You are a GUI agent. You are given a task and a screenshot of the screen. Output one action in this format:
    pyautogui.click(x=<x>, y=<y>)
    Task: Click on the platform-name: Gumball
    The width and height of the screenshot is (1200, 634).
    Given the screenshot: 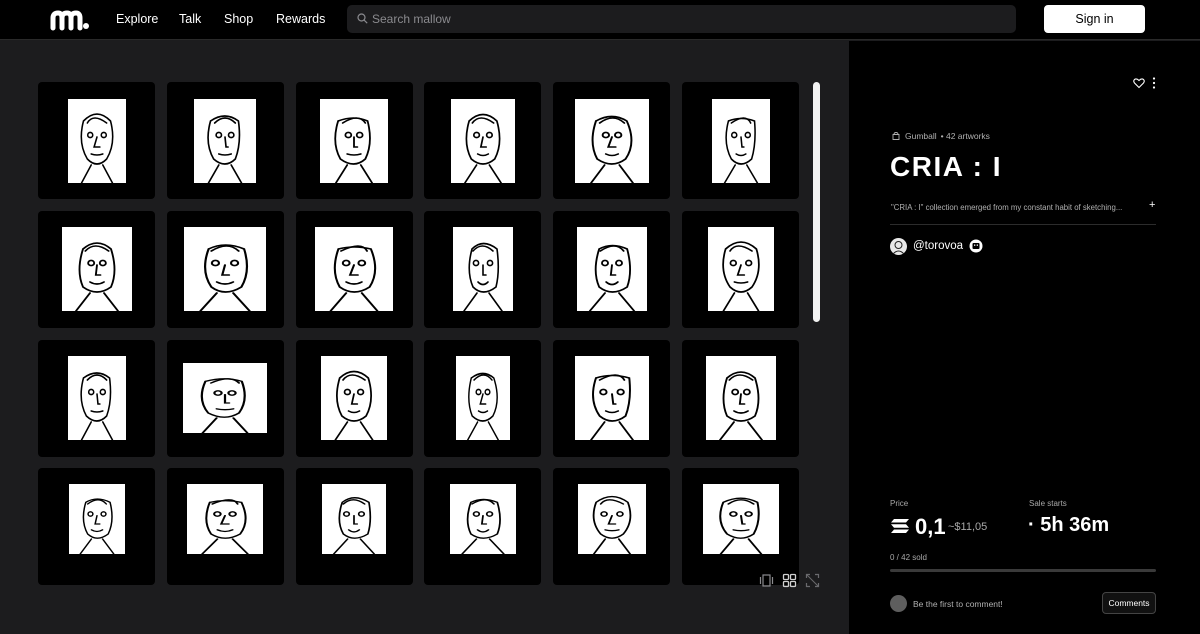 What is the action you would take?
    pyautogui.click(x=921, y=136)
    